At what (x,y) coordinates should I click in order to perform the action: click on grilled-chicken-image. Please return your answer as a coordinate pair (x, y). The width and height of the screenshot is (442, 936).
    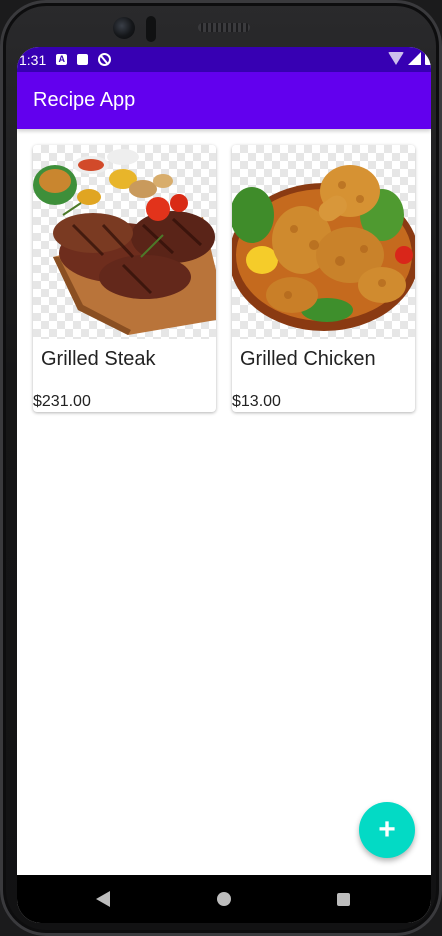
    Looking at the image, I should click on (323, 242).